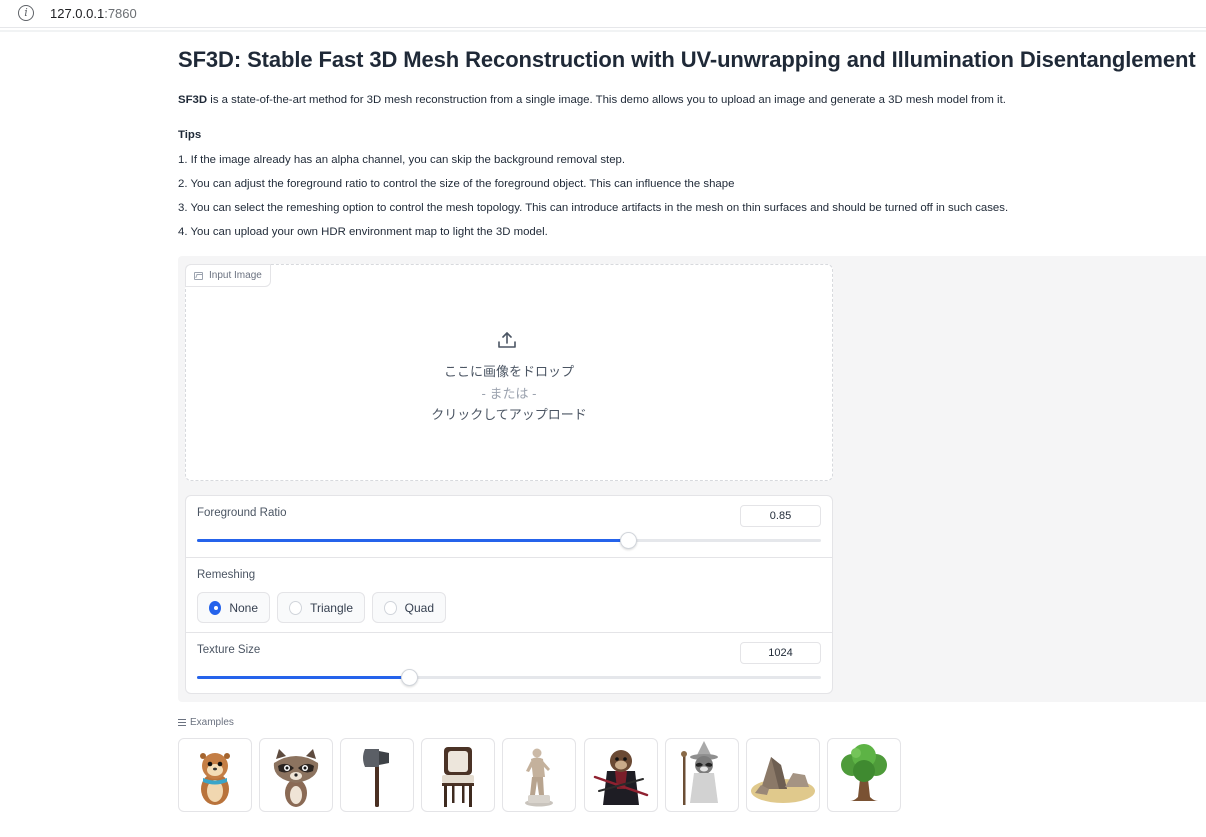 The image size is (1206, 837). Describe the element at coordinates (509, 393) in the screenshot. I see `drop-or-text: - または -` at that location.